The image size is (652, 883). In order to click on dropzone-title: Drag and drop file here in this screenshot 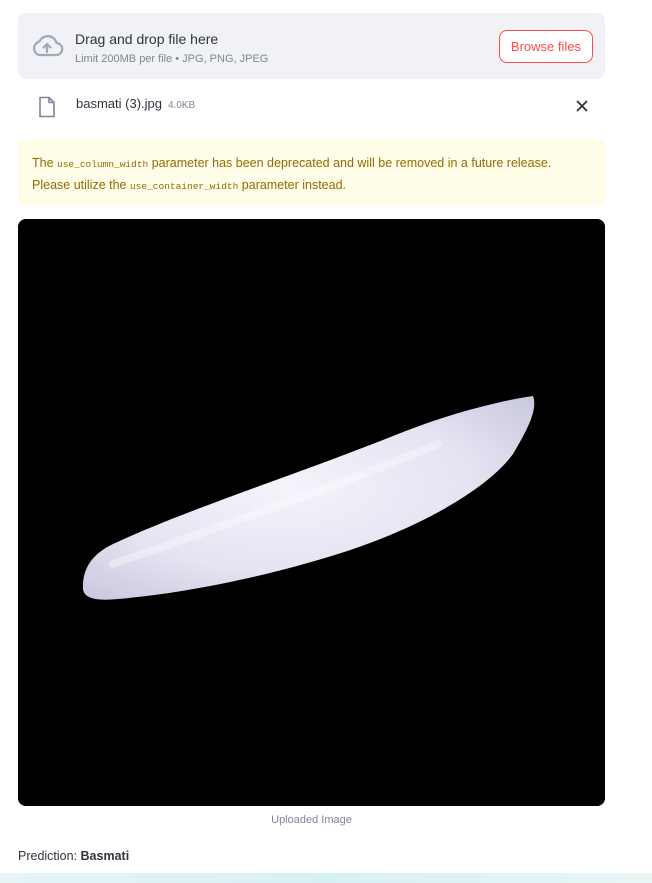, I will do `click(147, 39)`.